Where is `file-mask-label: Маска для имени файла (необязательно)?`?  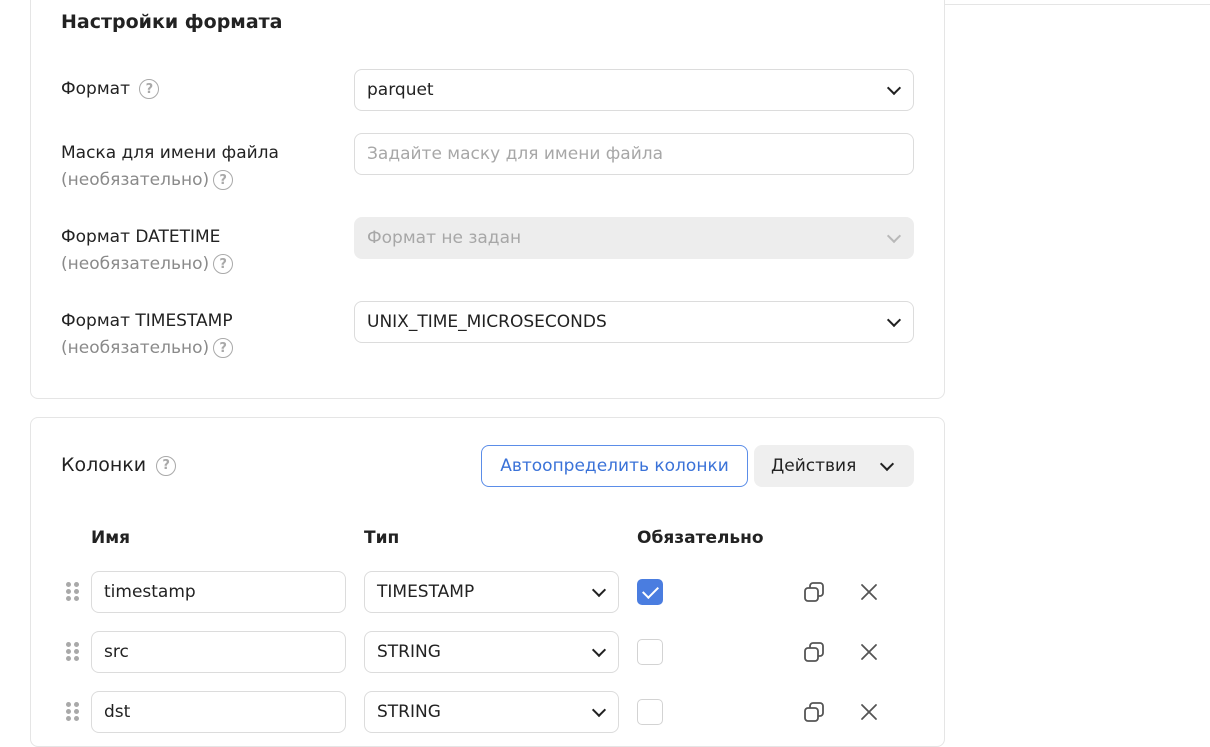 file-mask-label: Маска для имени файла (необязательно)? is located at coordinates (170, 166).